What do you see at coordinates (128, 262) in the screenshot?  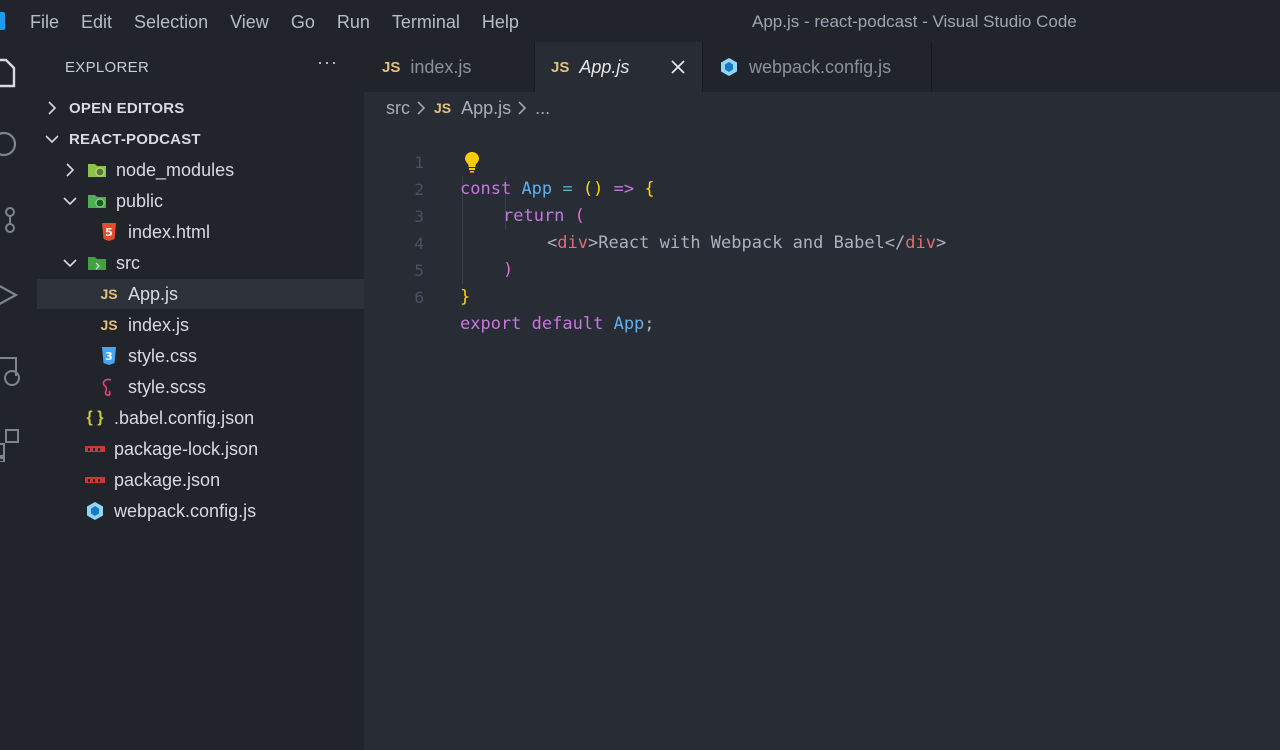 I see `tree-item-label: src` at bounding box center [128, 262].